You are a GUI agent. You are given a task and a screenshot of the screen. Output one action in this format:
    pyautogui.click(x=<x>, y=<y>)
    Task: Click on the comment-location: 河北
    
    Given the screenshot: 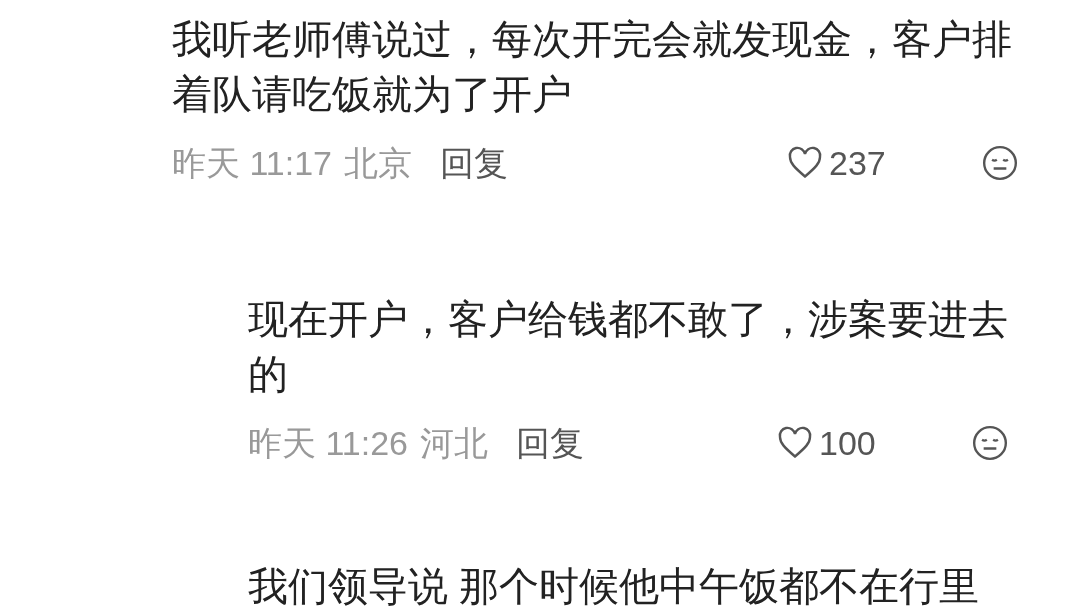 What is the action you would take?
    pyautogui.click(x=454, y=443)
    